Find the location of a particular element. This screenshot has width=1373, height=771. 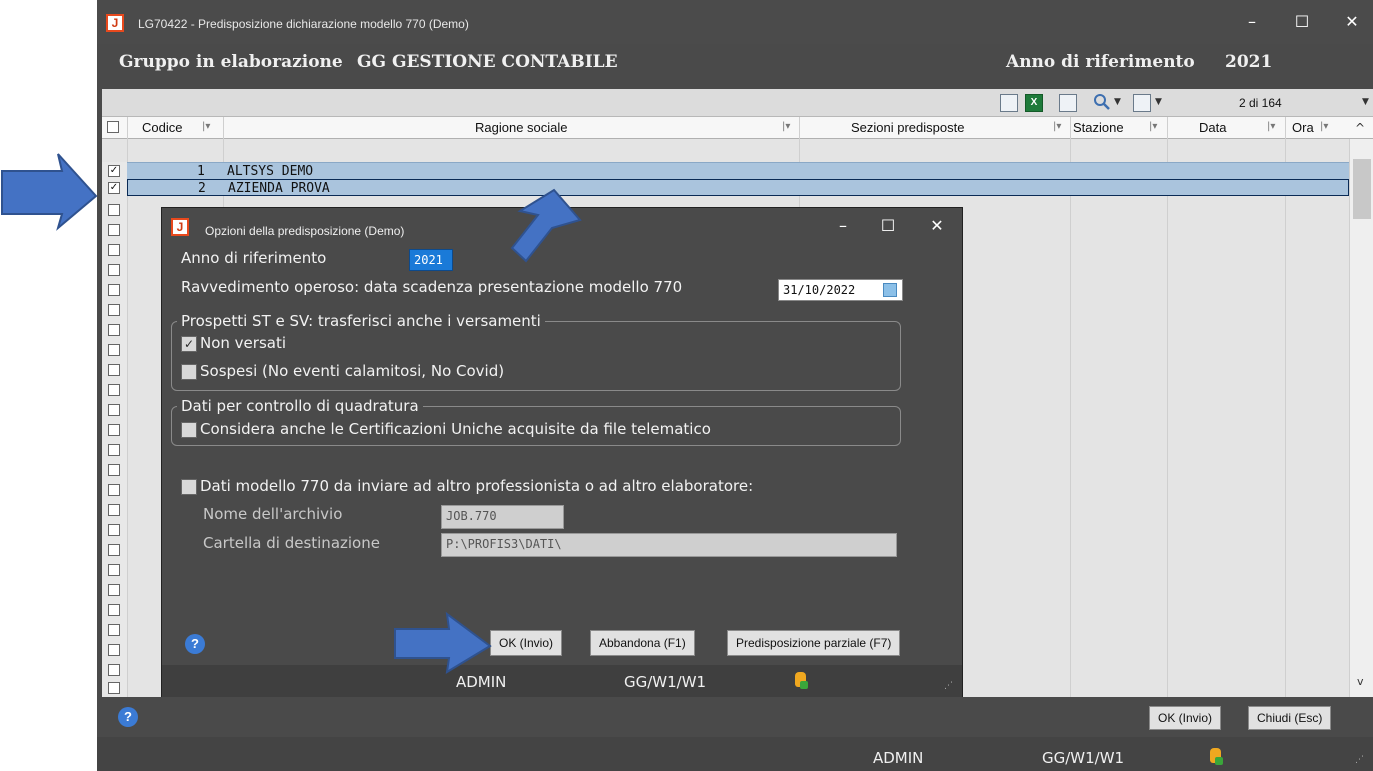

ok-button: OK (Invio) is located at coordinates (1185, 718).